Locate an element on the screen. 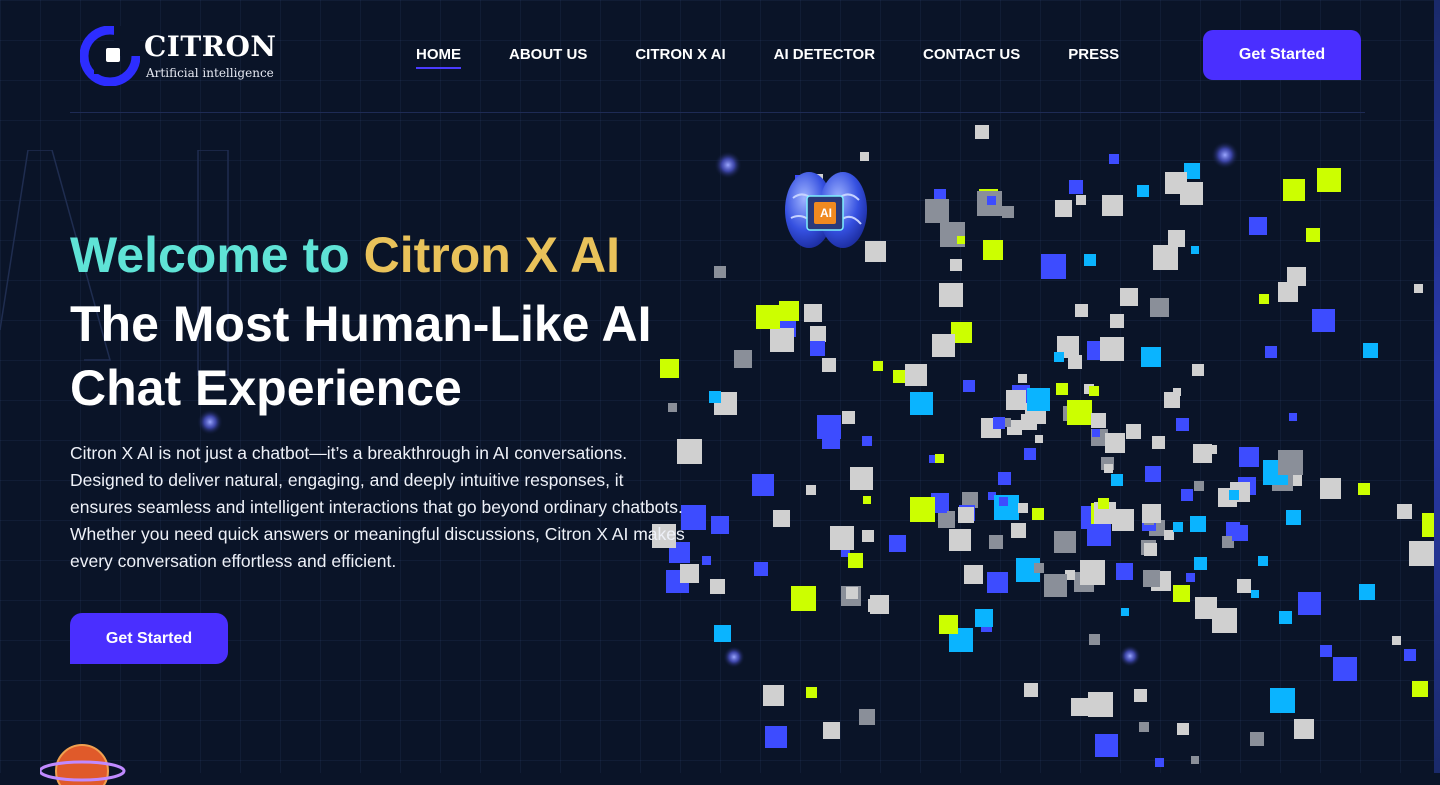 Image resolution: width=1440 pixels, height=785 pixels. hero-get-started-button: Get Started is located at coordinates (149, 638).